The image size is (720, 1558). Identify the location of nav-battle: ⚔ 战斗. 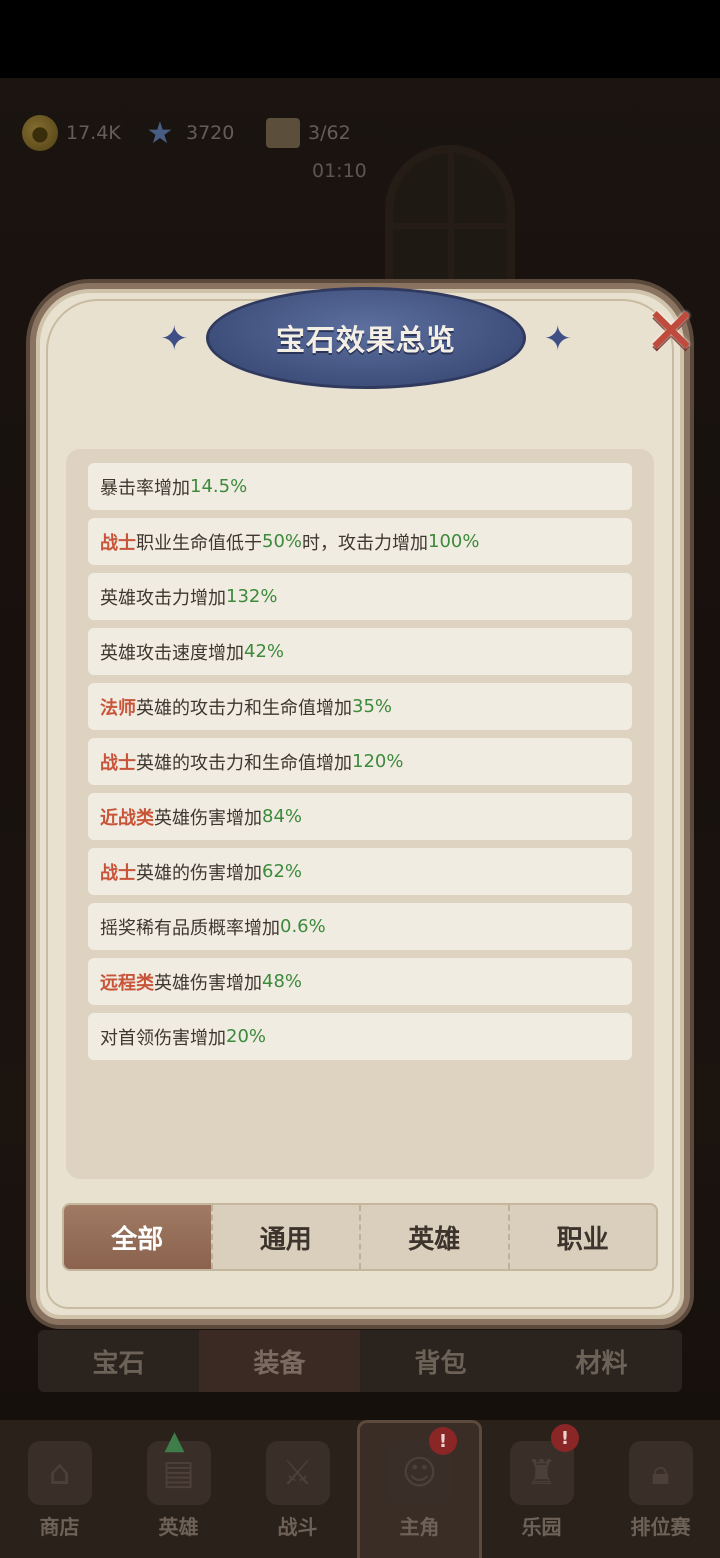
(297, 1489).